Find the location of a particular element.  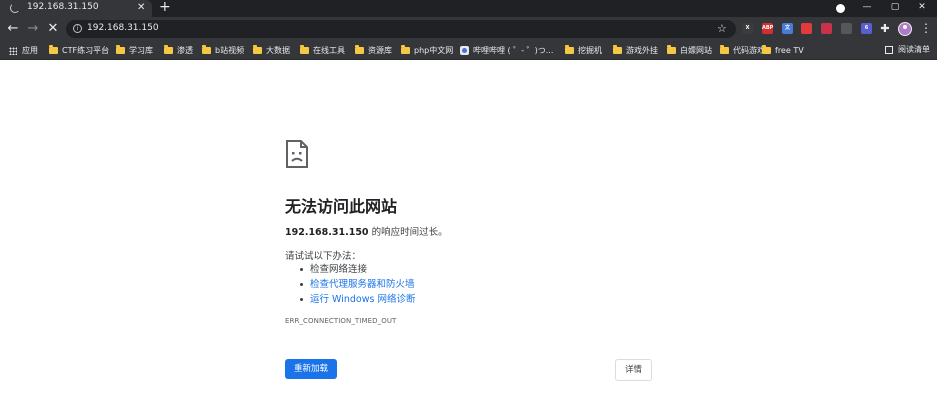

bookmark-label: 资源库 is located at coordinates (380, 50).